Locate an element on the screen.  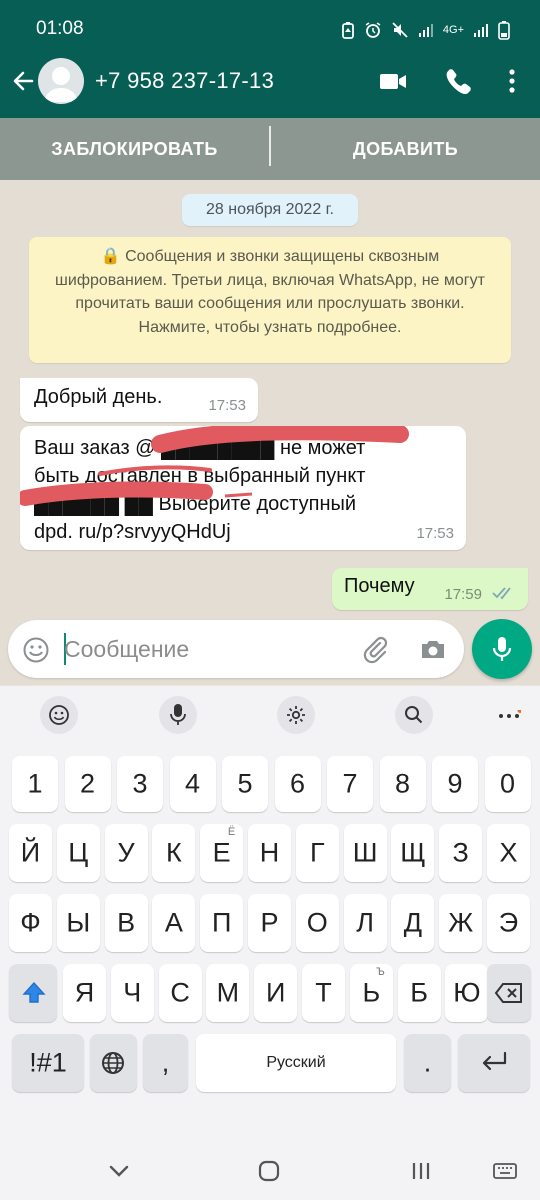
key-С: С is located at coordinates (180, 993).